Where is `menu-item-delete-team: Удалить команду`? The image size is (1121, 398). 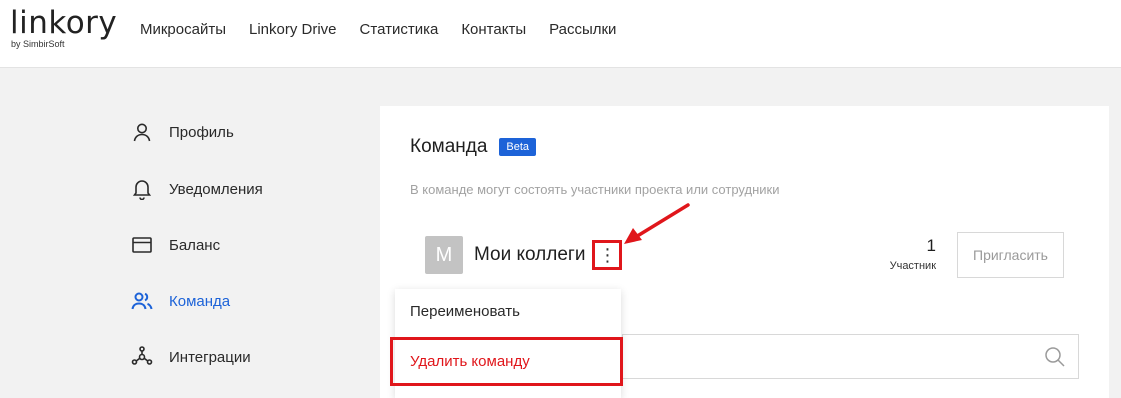
menu-item-delete-team: Удалить команду is located at coordinates (470, 361).